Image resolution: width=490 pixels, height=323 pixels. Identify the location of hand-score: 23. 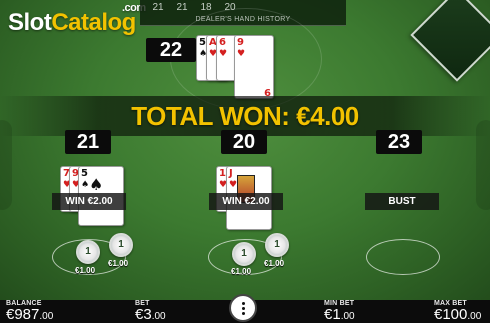
(399, 142).